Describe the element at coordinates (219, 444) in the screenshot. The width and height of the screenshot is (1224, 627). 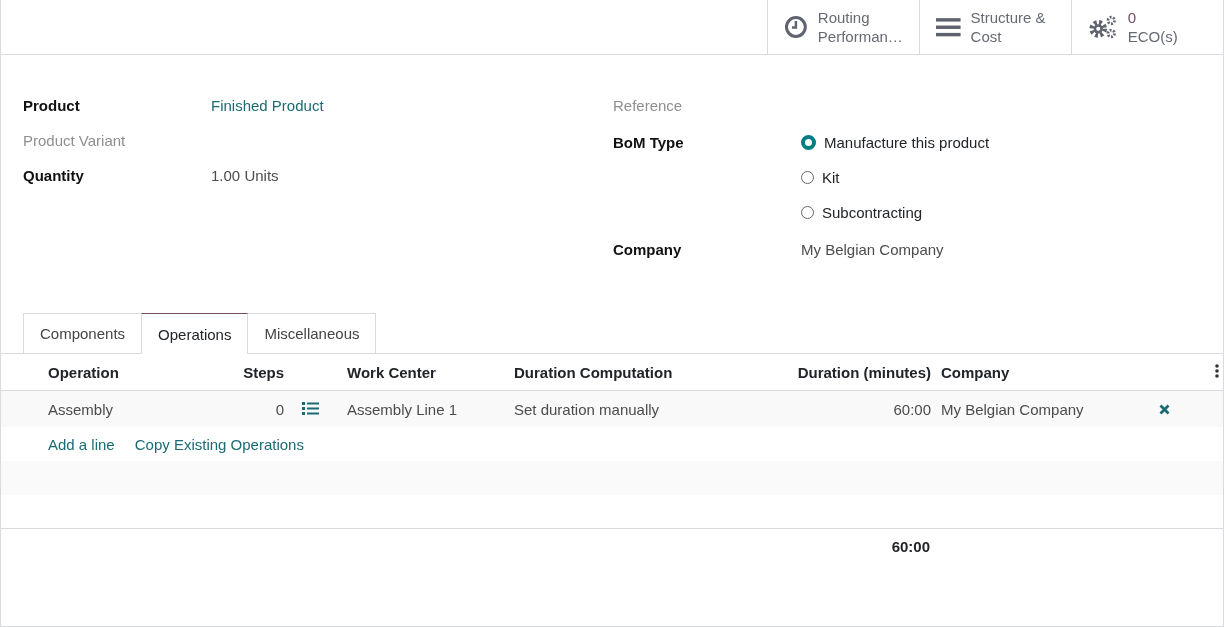
I see `action-link: Copy Existing Operations` at that location.